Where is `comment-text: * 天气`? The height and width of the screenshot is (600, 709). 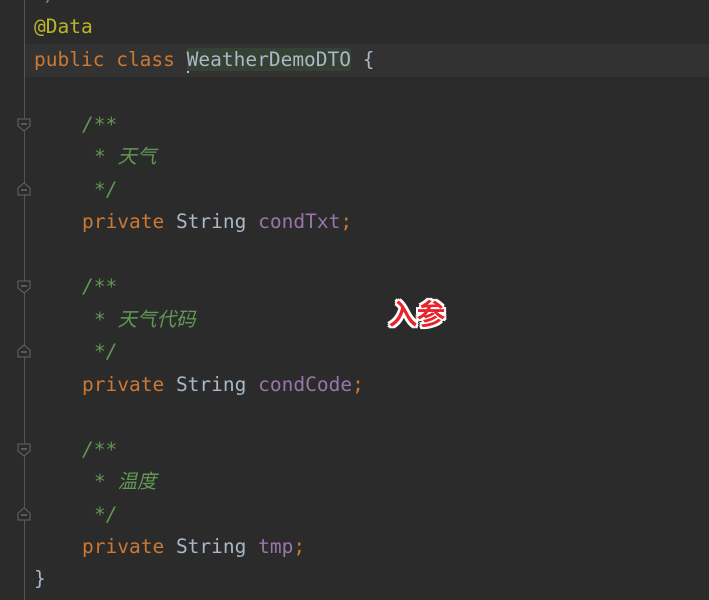
comment-text: * 天气 is located at coordinates (125, 156).